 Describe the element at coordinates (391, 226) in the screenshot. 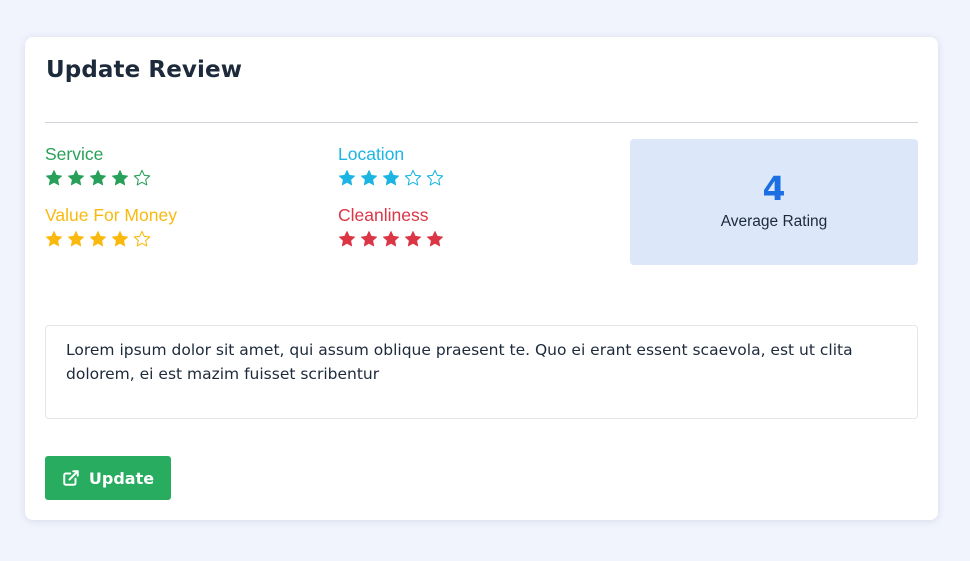

I see `rating-cleanliness: Cleanliness` at that location.